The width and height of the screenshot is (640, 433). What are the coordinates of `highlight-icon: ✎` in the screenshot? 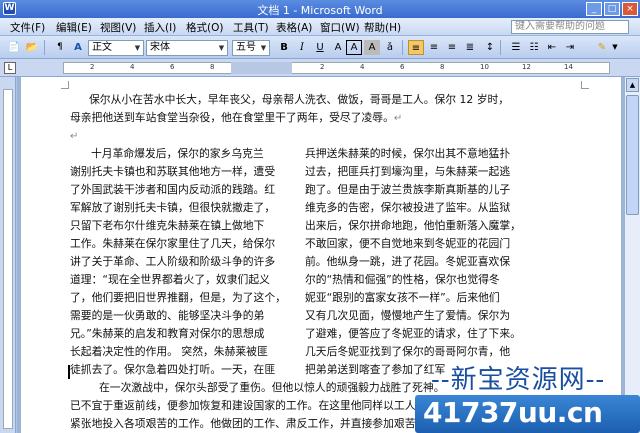 It's located at (602, 47).